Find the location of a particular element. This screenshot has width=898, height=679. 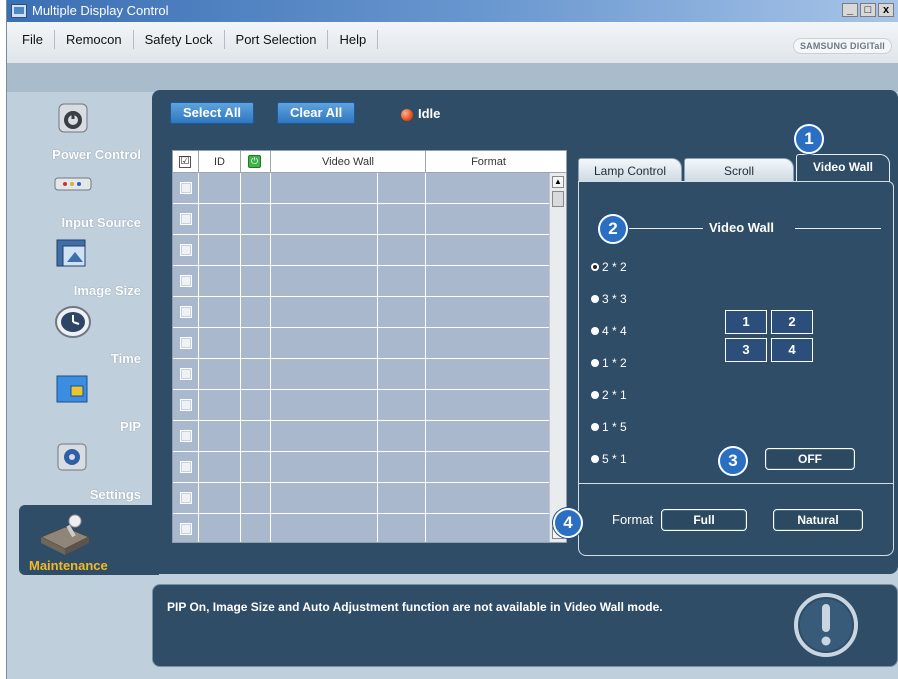

sidebar-item-power-control: Power Control is located at coordinates (81, 134).